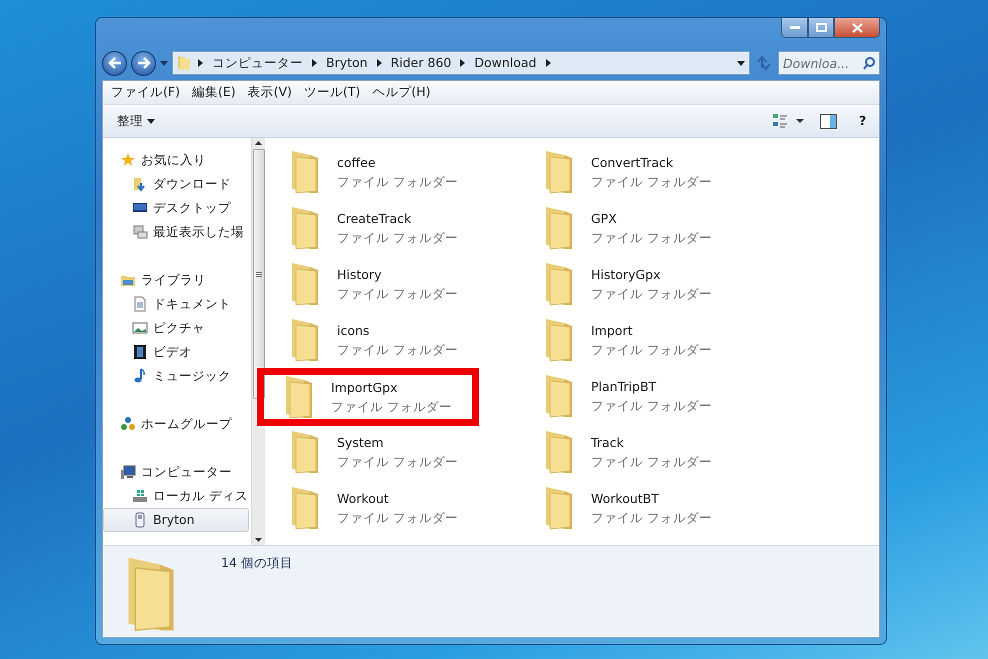 The height and width of the screenshot is (659, 988). I want to click on folder-item: ConvertTrack ファイル フォルダー, so click(664, 172).